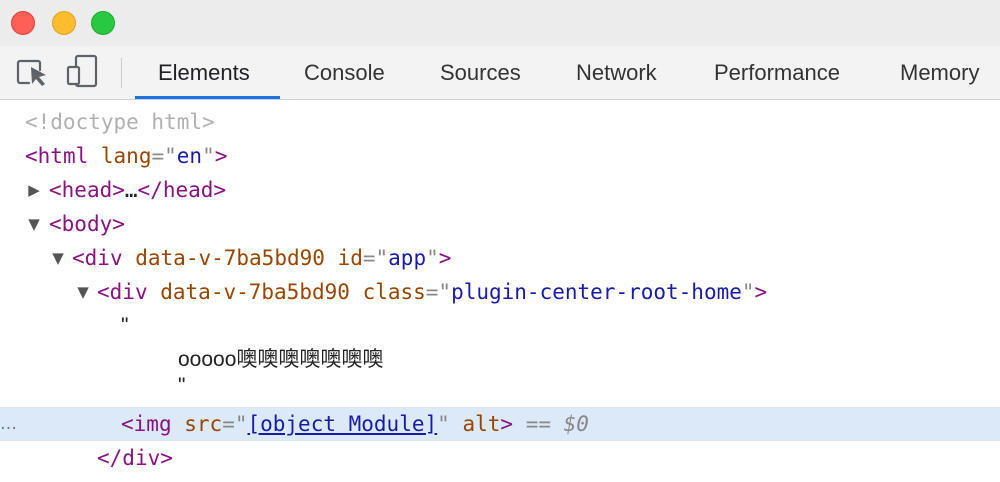 The image size is (1000, 482). What do you see at coordinates (500, 190) in the screenshot?
I see `tree-row-head: ▶ <head>…</head>` at bounding box center [500, 190].